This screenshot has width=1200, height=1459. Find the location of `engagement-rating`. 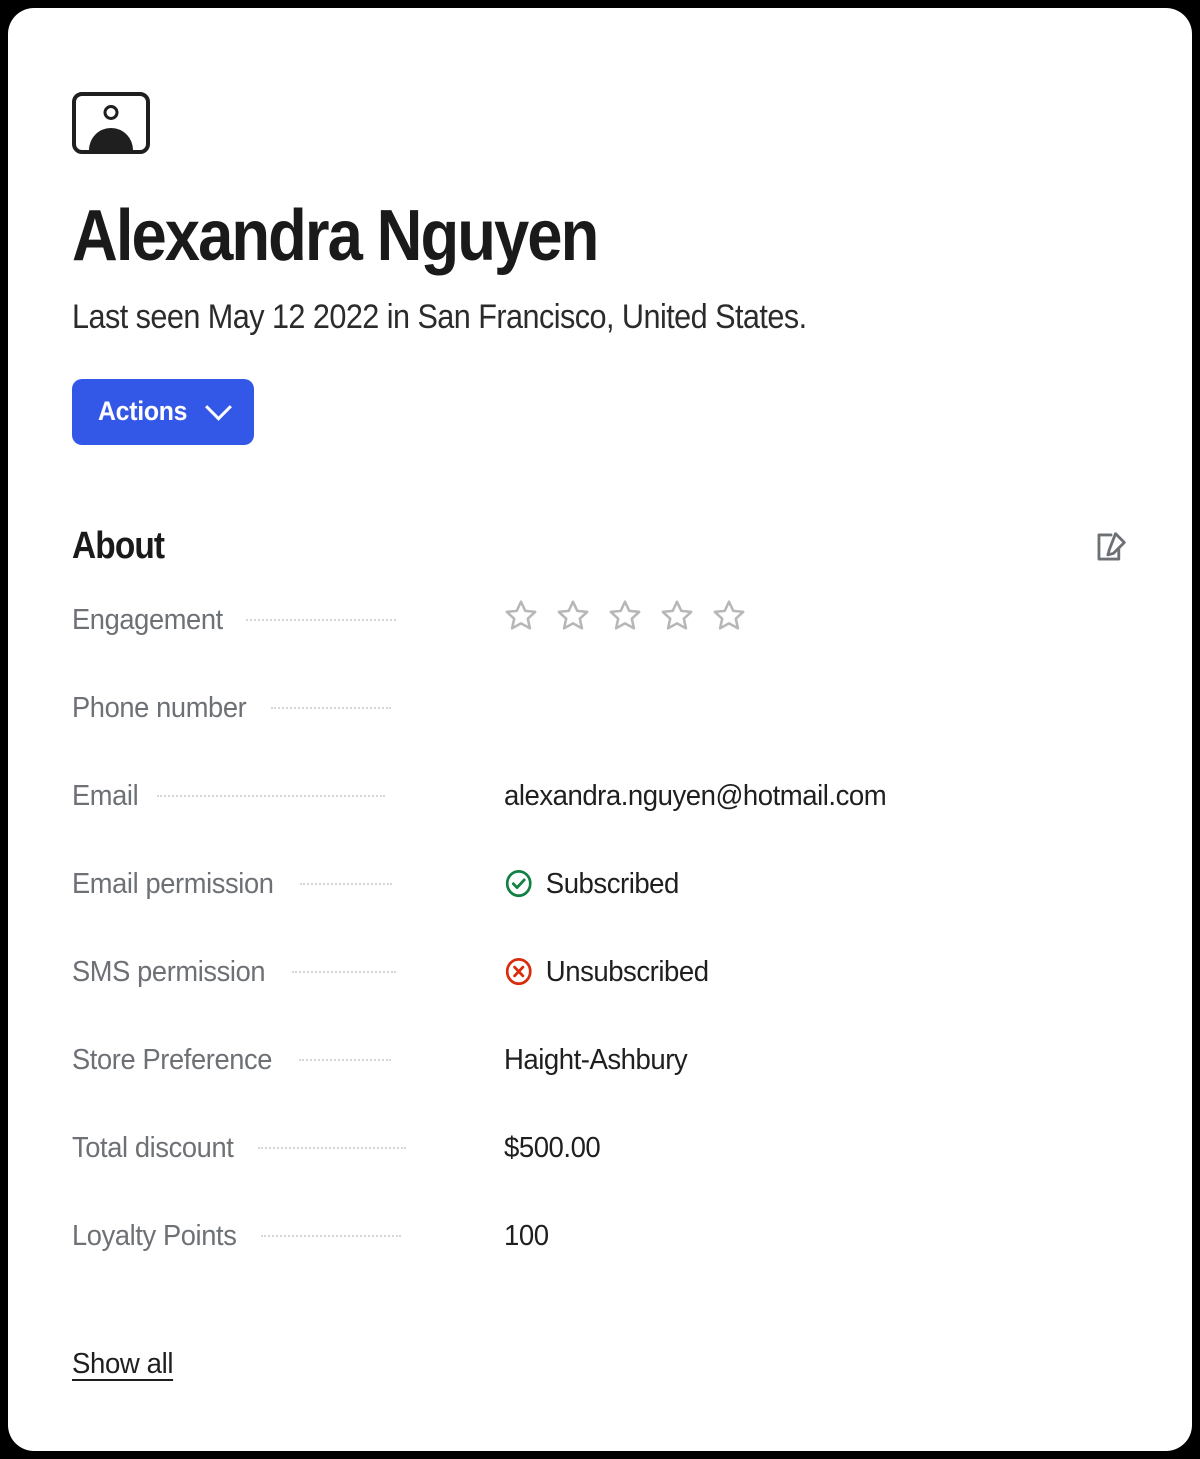

engagement-rating is located at coordinates (625, 615).